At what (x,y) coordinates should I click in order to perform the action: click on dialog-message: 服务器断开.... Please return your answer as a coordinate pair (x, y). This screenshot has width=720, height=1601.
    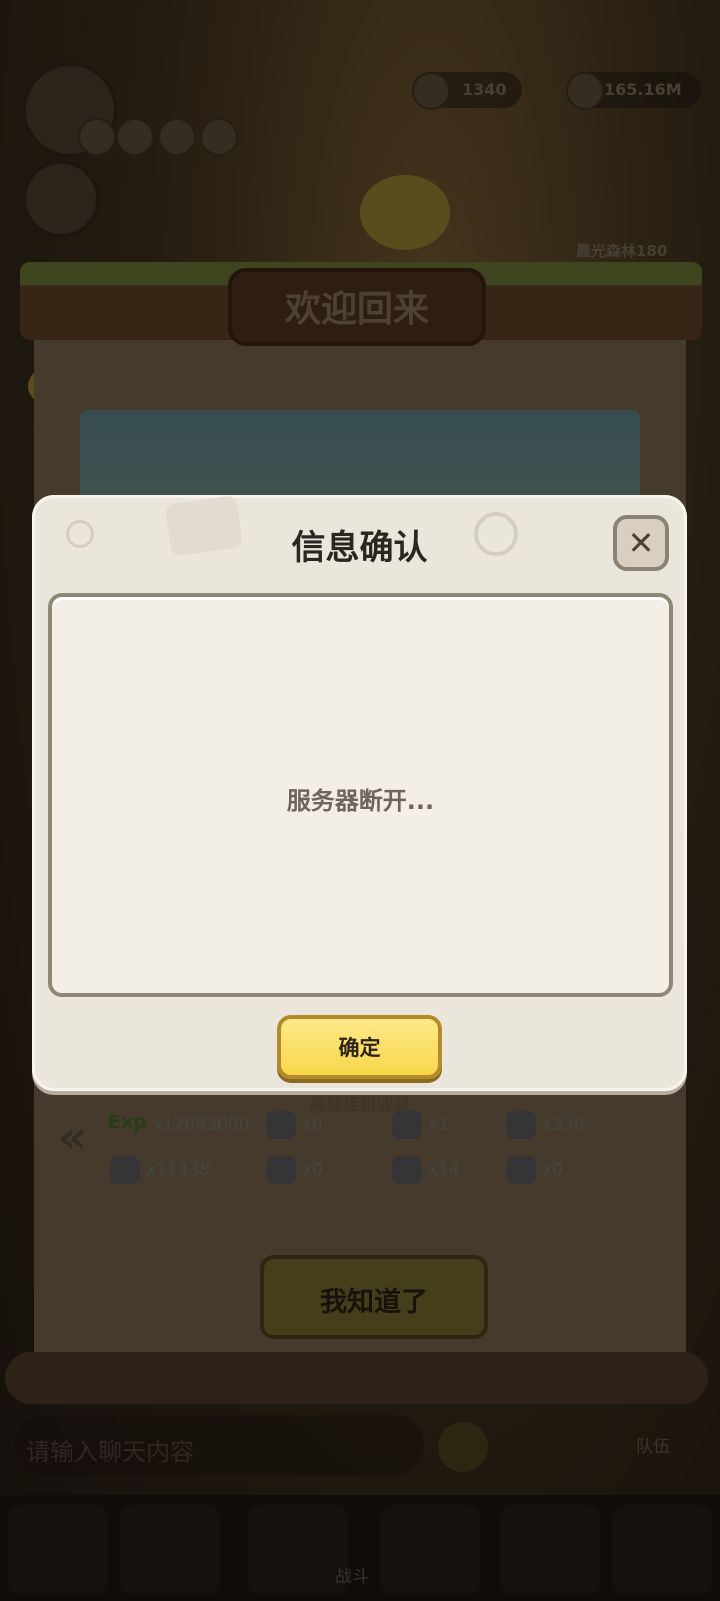
    Looking at the image, I should click on (360, 801).